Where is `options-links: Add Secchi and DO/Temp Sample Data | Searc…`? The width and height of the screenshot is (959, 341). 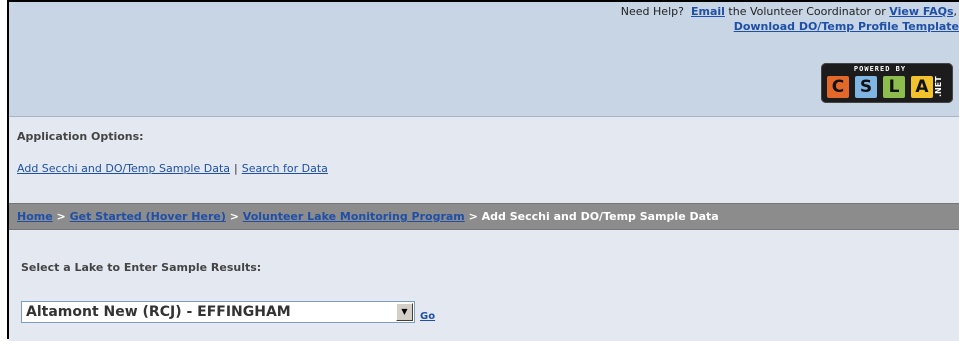 options-links: Add Secchi and DO/Temp Sample Data | Searc… is located at coordinates (172, 168).